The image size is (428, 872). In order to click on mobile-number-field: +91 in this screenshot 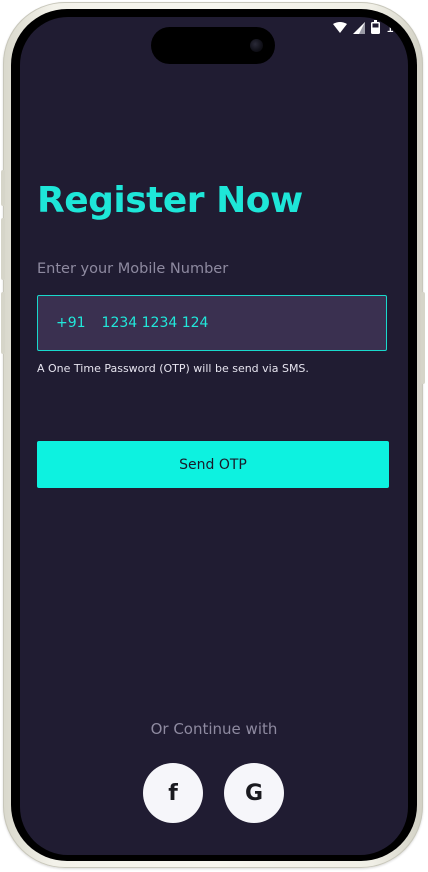, I will do `click(212, 323)`.